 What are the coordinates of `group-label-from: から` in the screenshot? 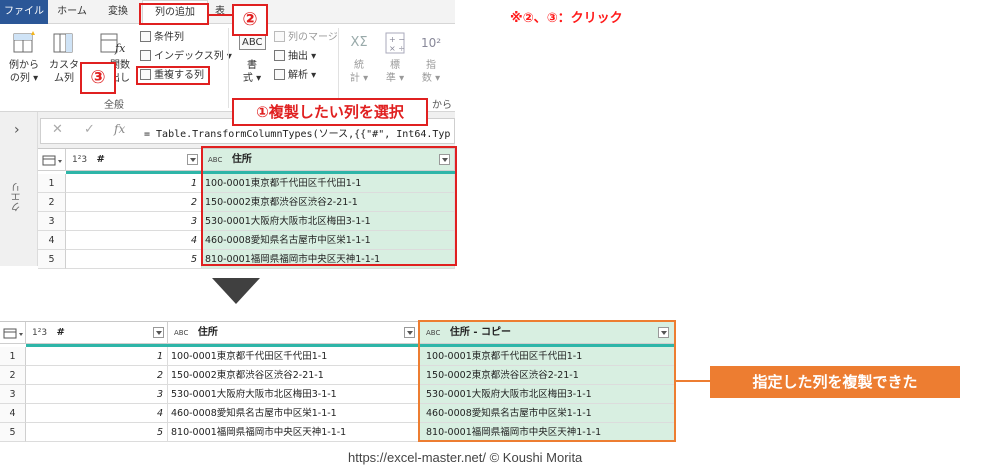 It's located at (442, 105).